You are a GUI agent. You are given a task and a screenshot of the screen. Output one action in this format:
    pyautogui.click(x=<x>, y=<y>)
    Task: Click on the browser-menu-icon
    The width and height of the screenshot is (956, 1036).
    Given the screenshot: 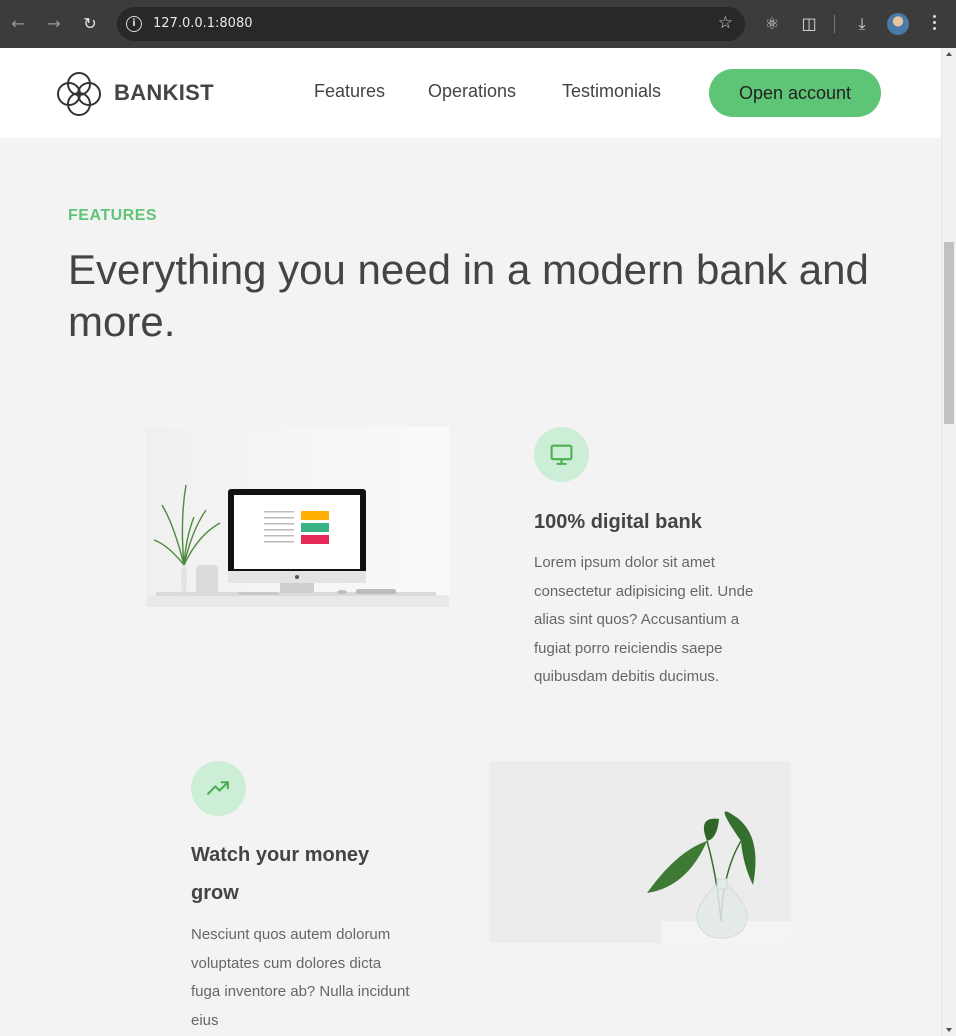 What is the action you would take?
    pyautogui.click(x=934, y=24)
    